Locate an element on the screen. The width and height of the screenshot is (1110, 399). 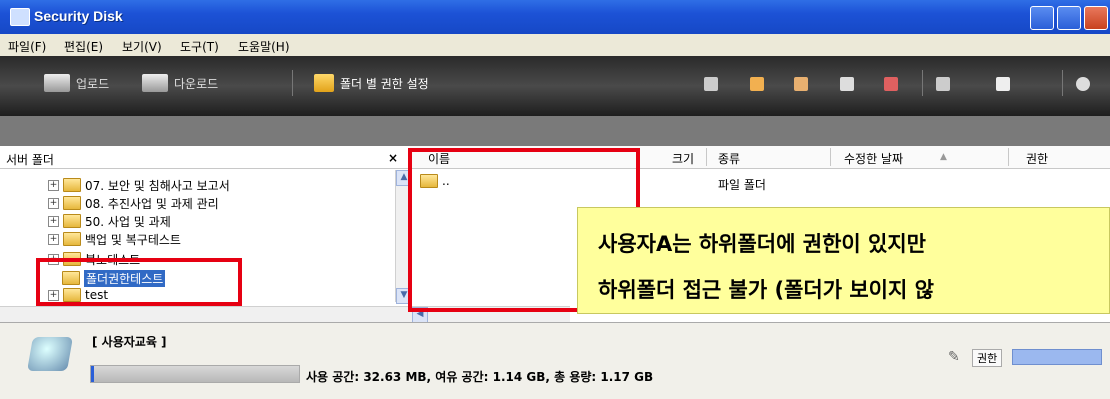
tree-item: + 복노테스트 is located at coordinates (94, 259).